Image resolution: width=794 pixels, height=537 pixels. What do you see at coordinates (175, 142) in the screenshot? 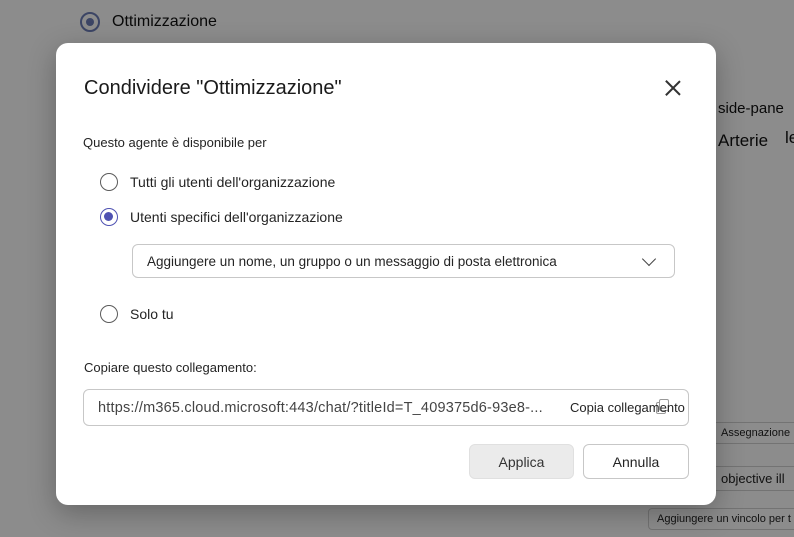
I see `availability-label: Questo agente è disponibile per` at bounding box center [175, 142].